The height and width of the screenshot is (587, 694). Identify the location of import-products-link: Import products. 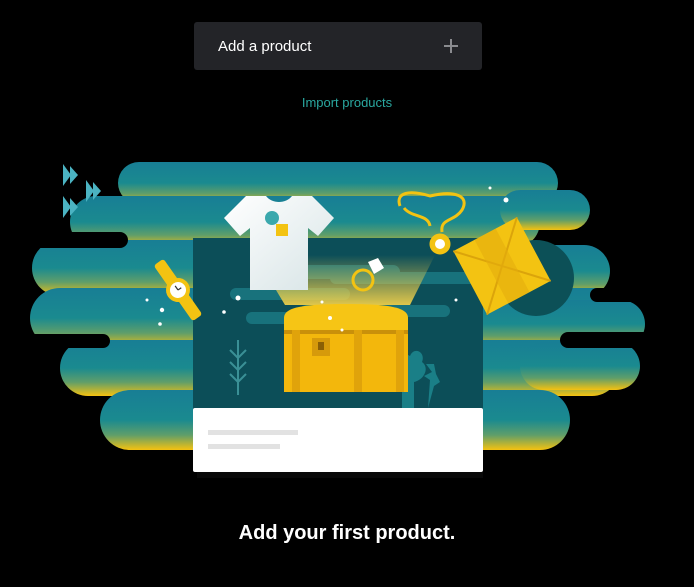
(347, 102).